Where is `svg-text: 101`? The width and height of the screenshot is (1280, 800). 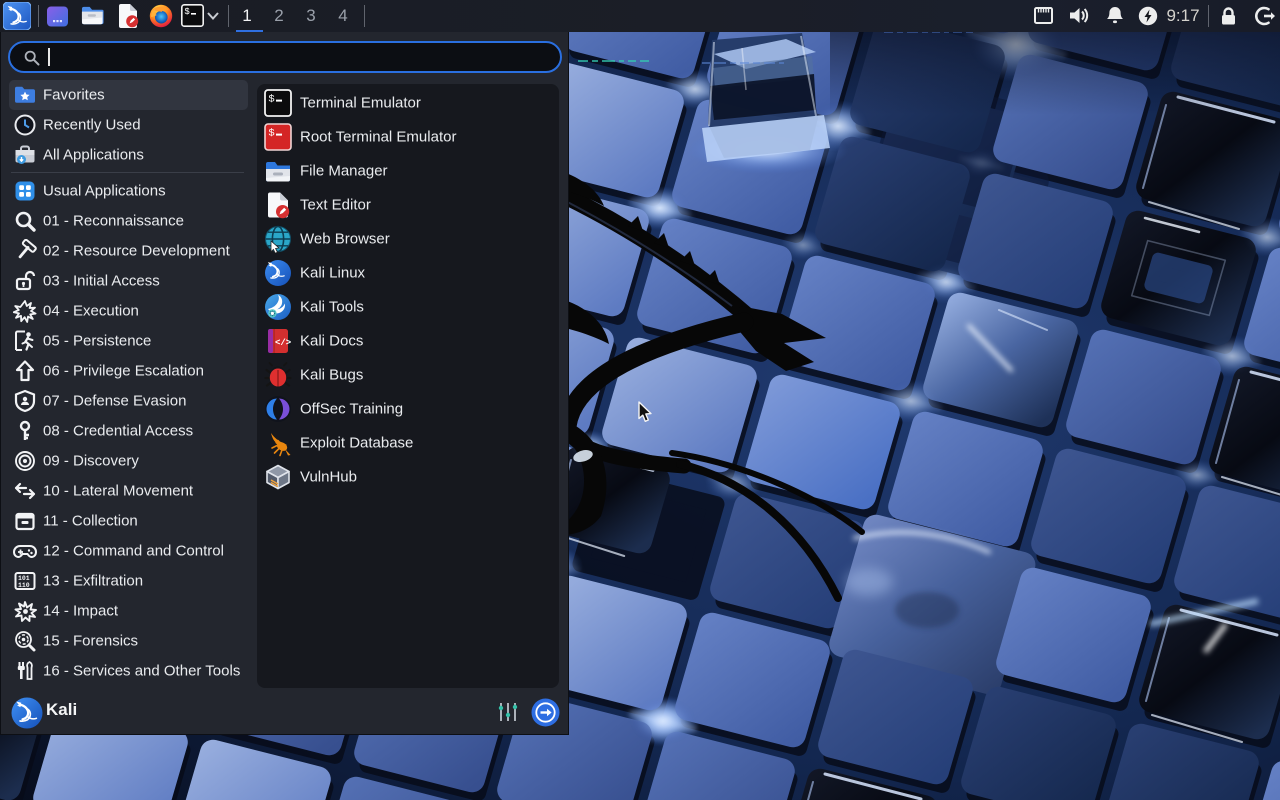 svg-text: 101 is located at coordinates (24, 578).